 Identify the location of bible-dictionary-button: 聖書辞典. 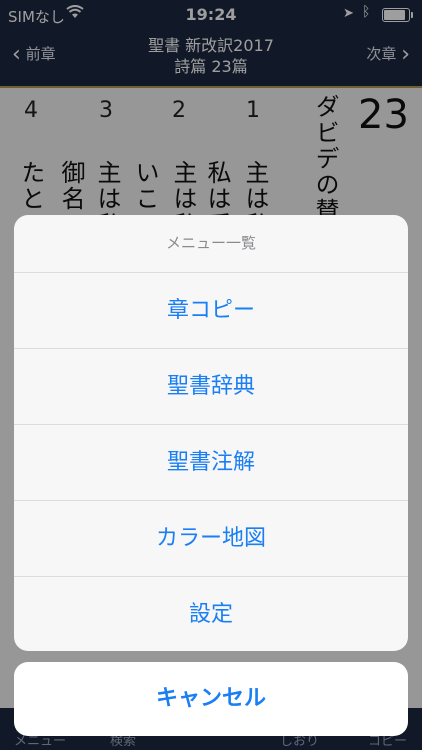
(211, 387).